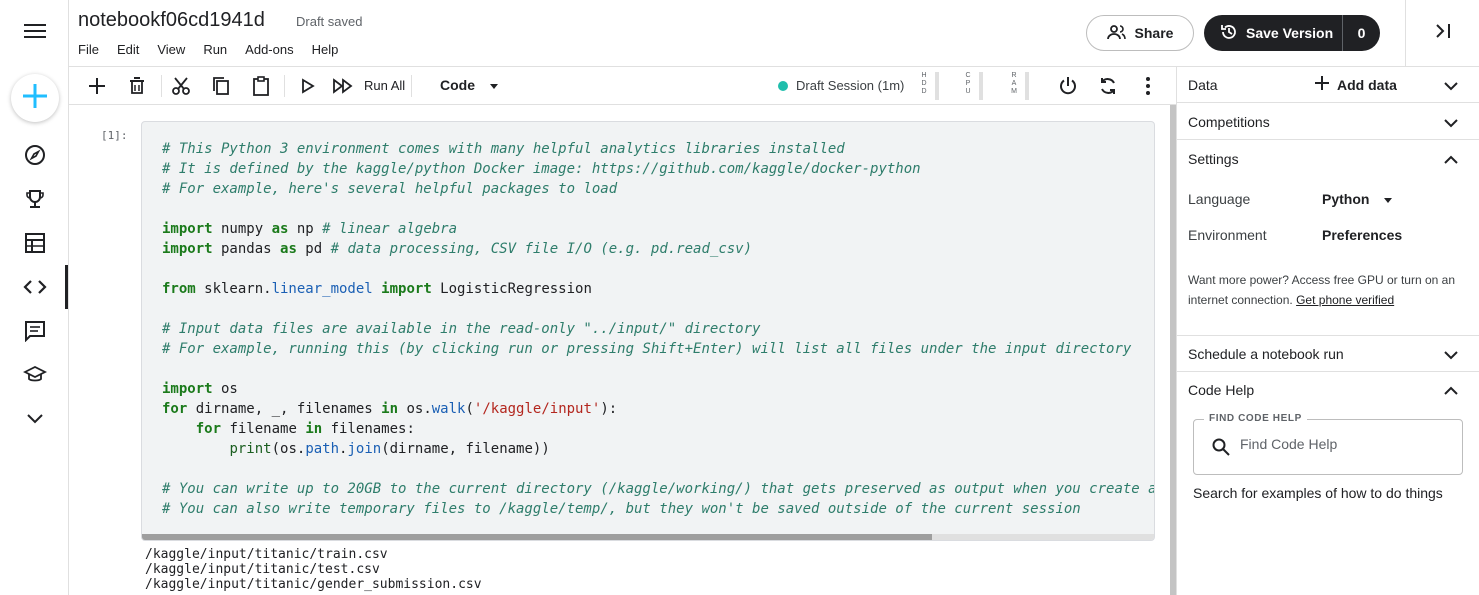  I want to click on section-competitions: Competitions, so click(1328, 122).